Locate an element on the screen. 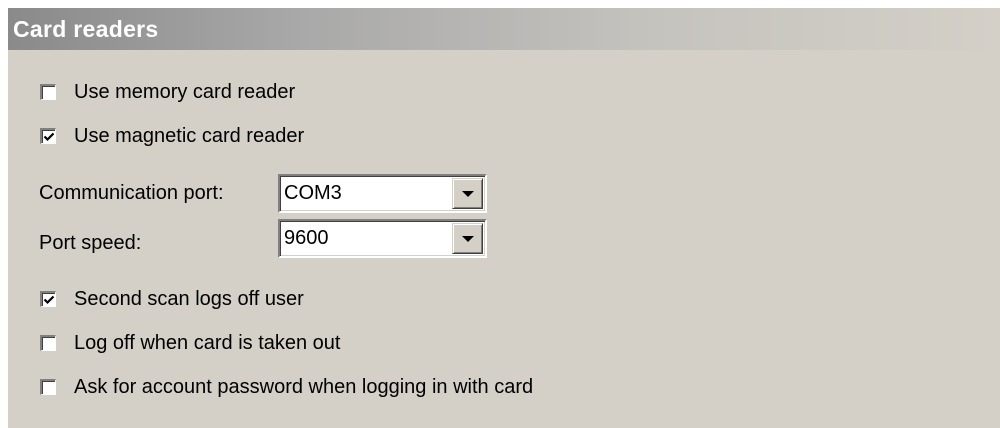 The image size is (1000, 428). use-magnetic-card-reader-checkbox is located at coordinates (48, 136).